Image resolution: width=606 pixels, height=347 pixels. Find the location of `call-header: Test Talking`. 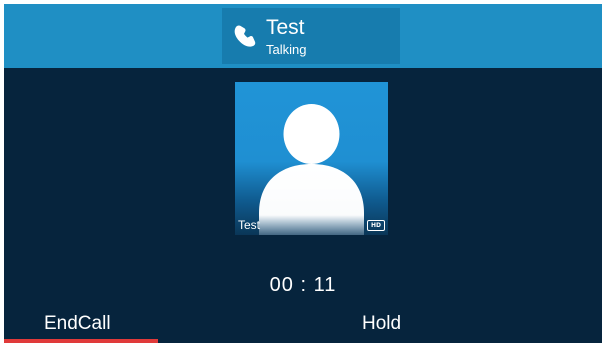

call-header: Test Talking is located at coordinates (311, 36).